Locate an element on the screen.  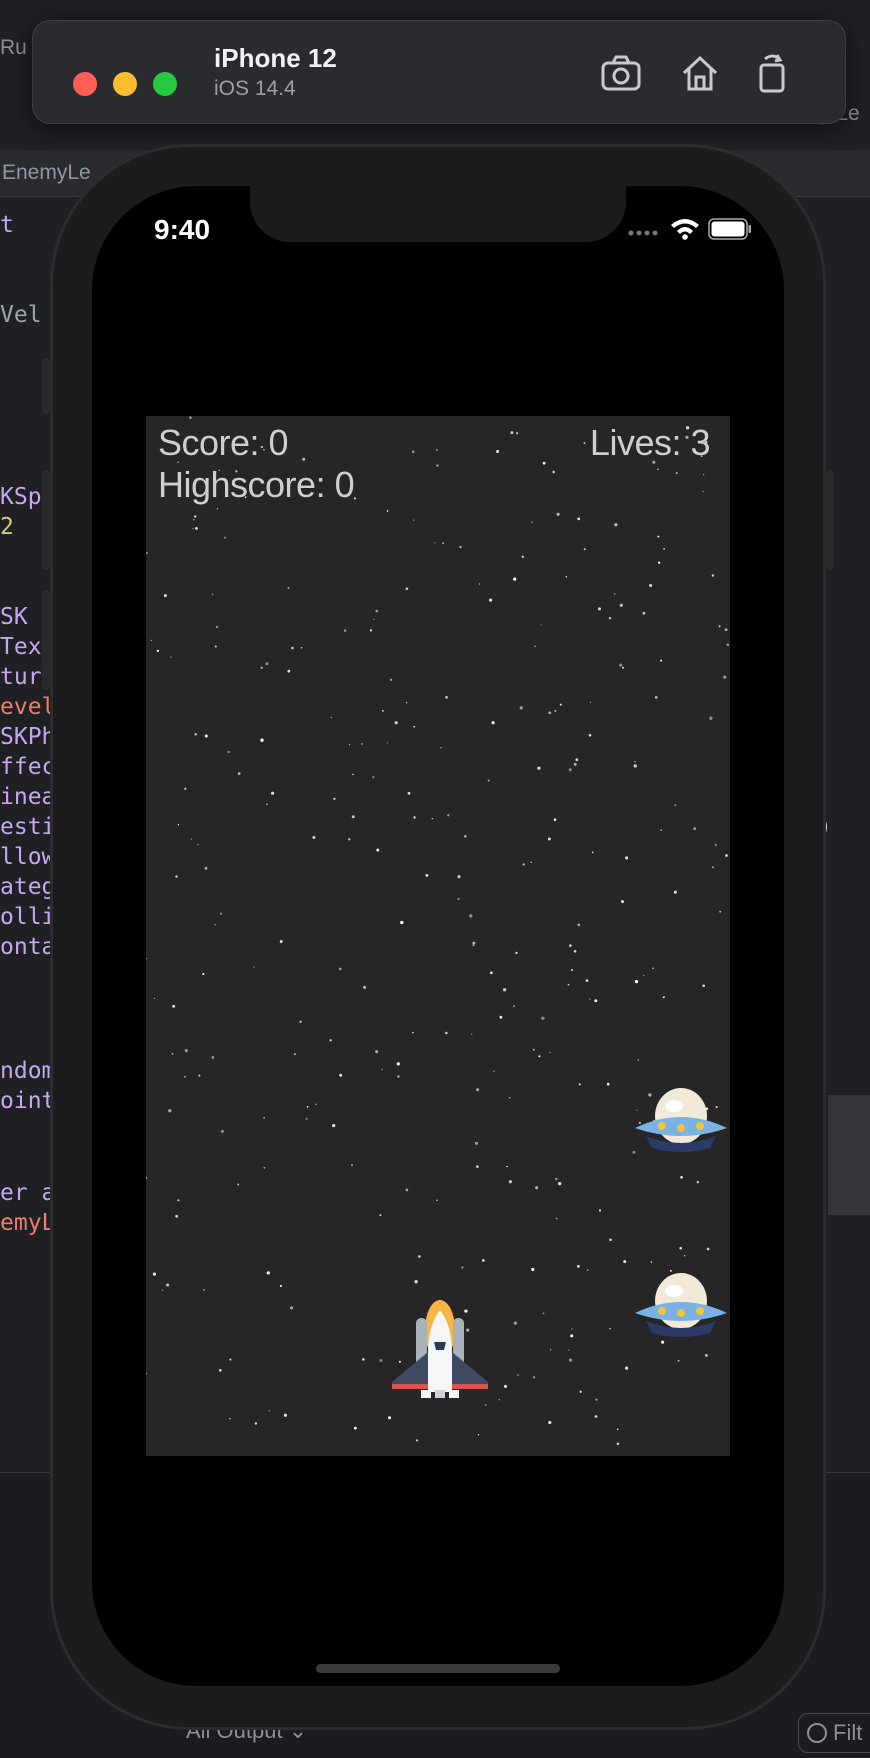
code-fragment: llow is located at coordinates (28, 857).